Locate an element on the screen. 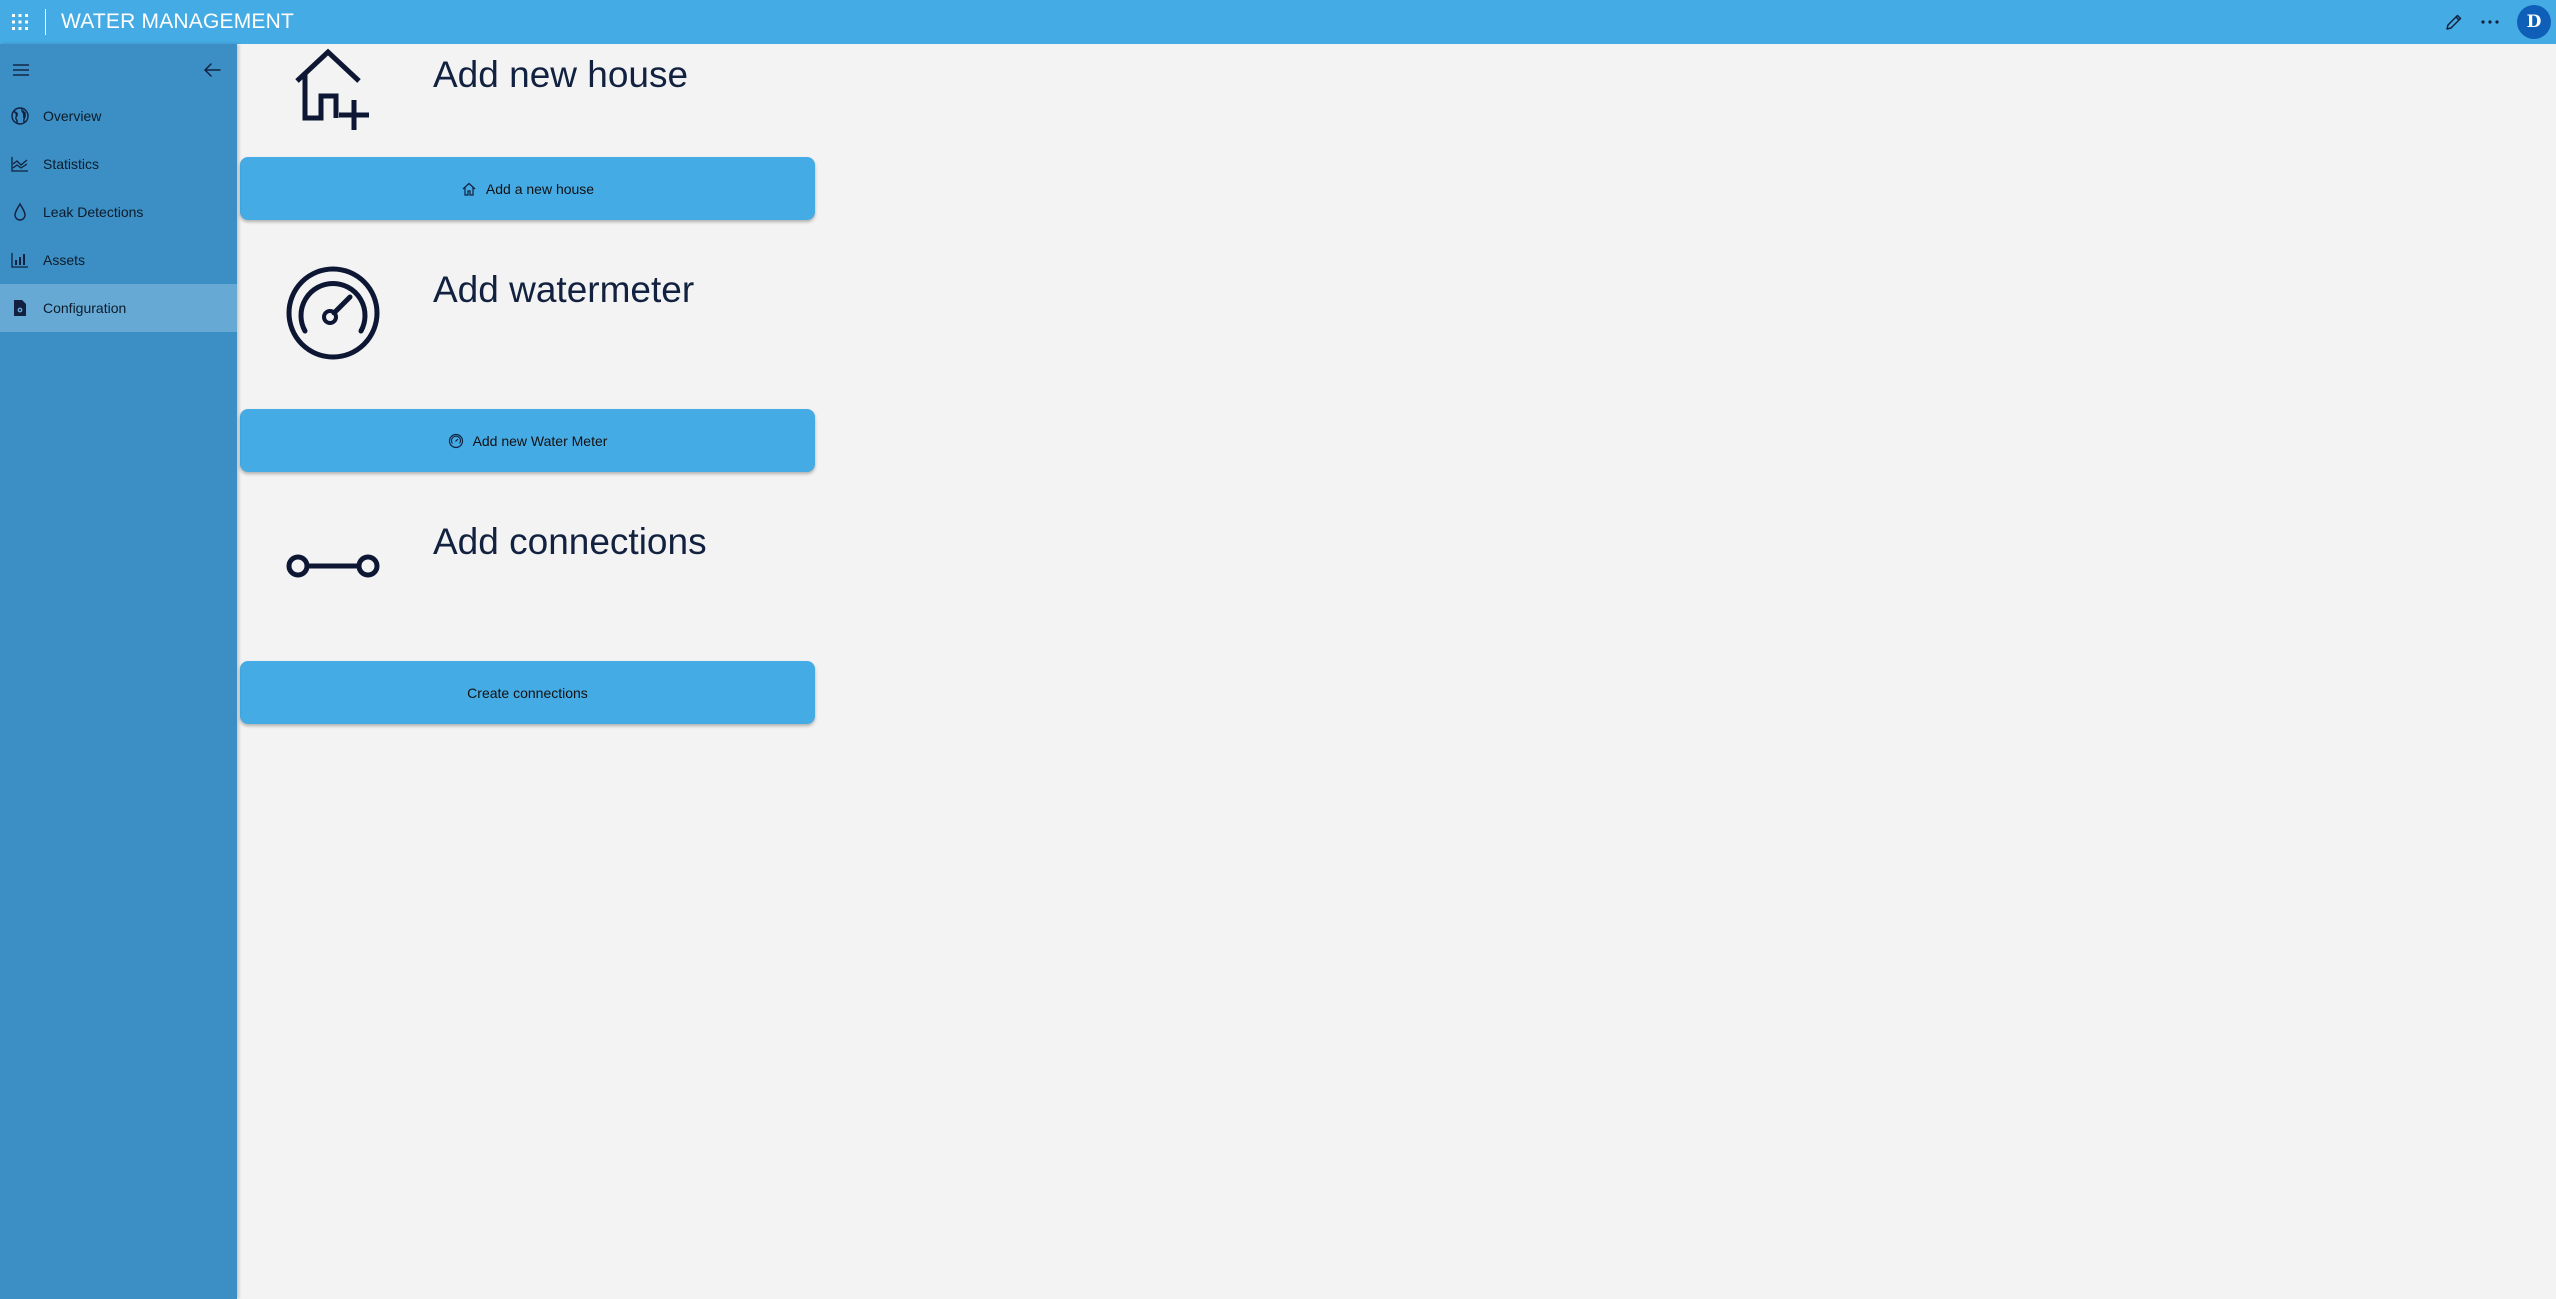 This screenshot has height=1299, width=2556. topbar-divider is located at coordinates (45, 22).